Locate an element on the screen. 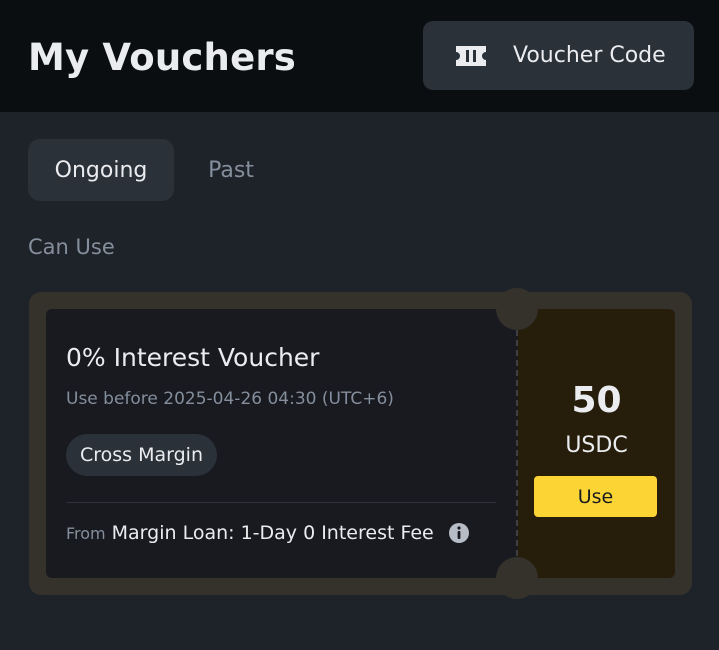 The height and width of the screenshot is (650, 719). voucher-source-prefix: From is located at coordinates (86, 533).